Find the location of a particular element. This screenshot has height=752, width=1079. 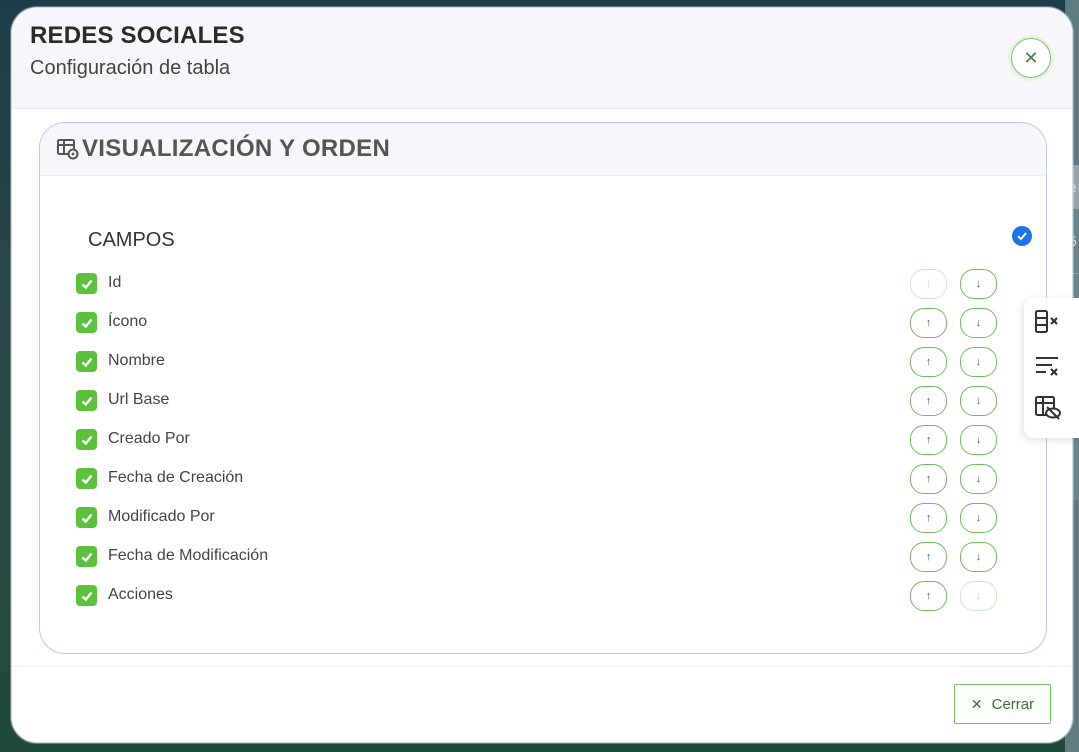

select-all-toggle is located at coordinates (1022, 236).